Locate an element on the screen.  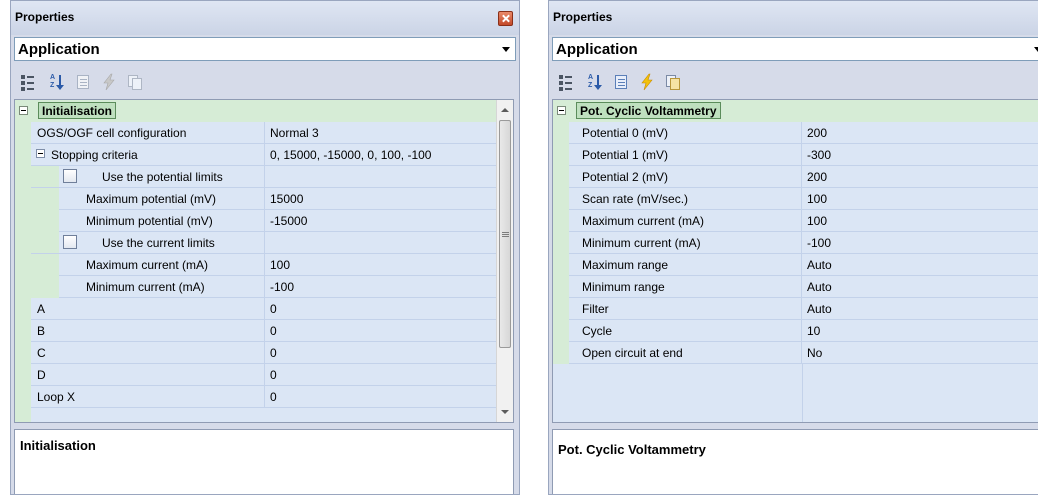
property-row: Filter Auto is located at coordinates (795, 309).